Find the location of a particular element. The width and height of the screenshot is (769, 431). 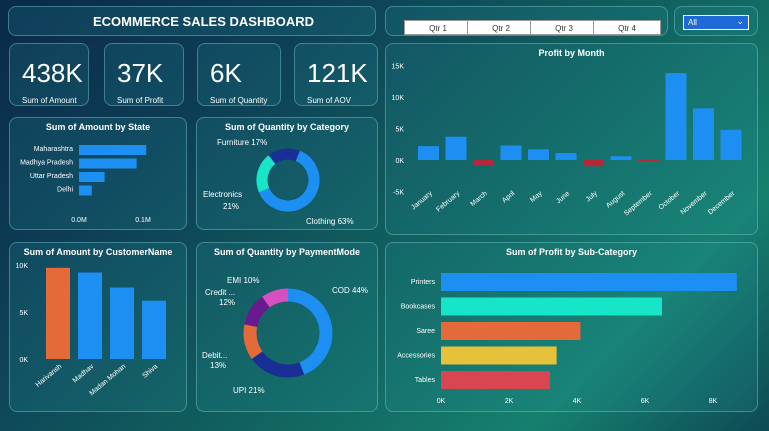

state-label-madhya-pradesh: Madhya Pradesh is located at coordinates (46, 163).